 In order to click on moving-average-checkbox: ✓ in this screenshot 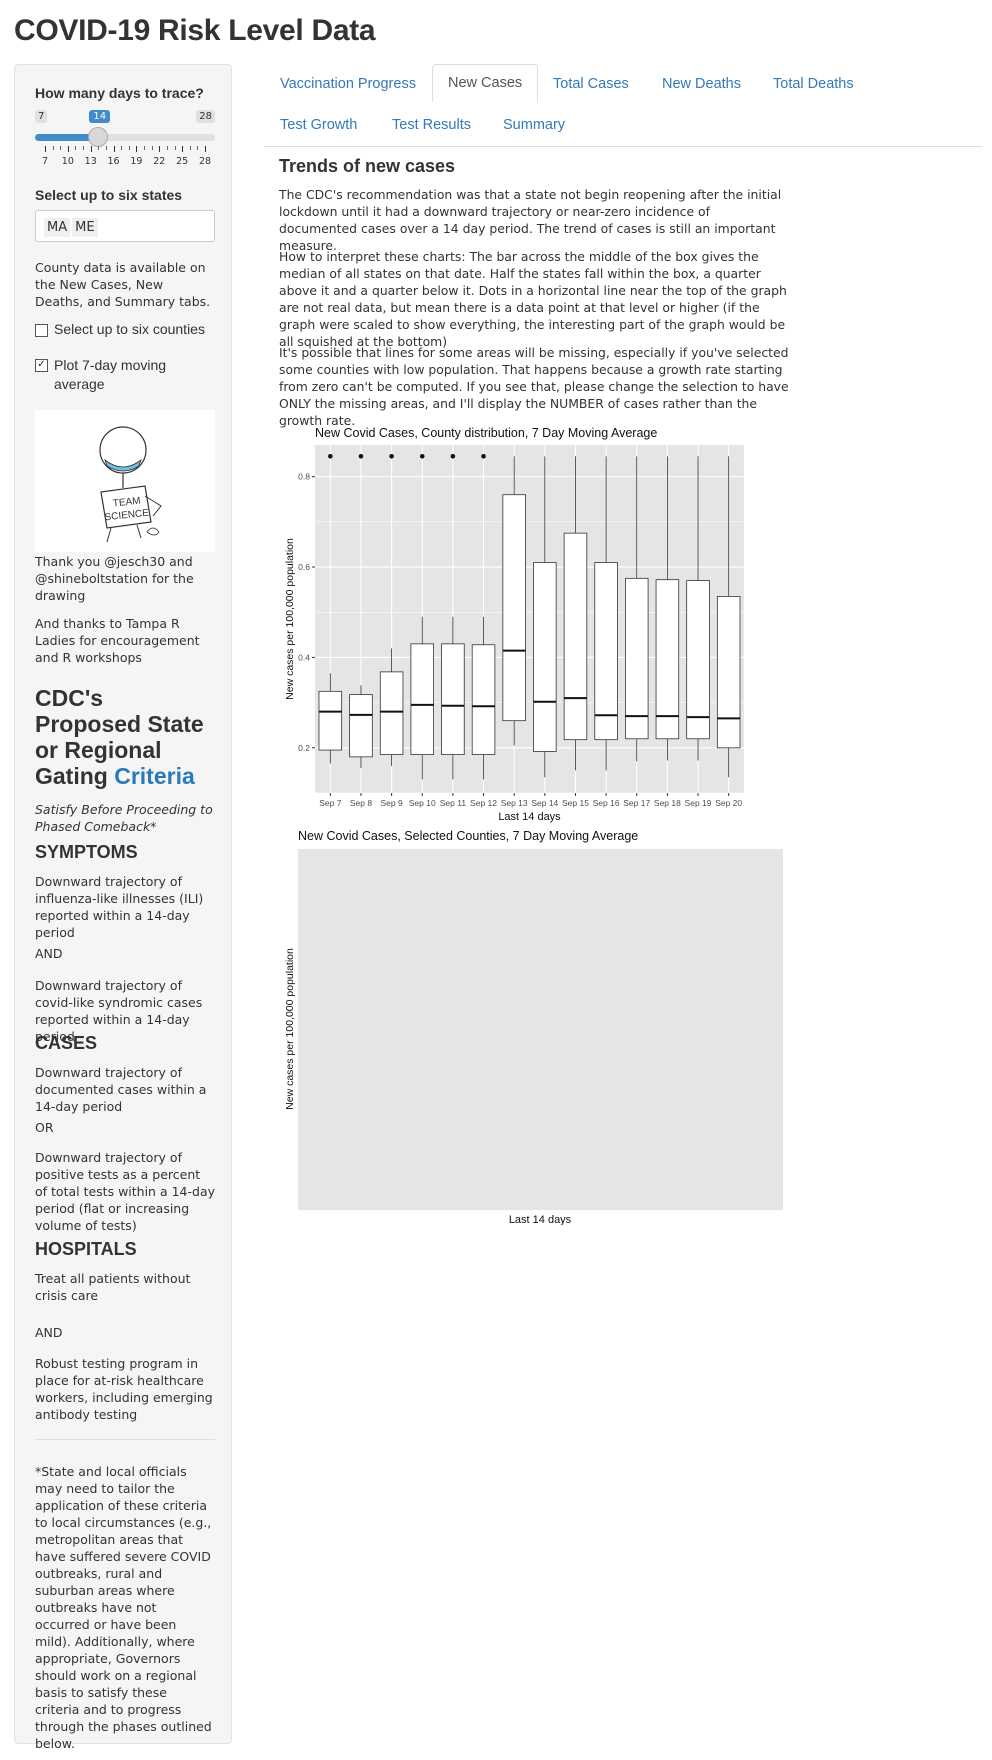, I will do `click(41, 365)`.